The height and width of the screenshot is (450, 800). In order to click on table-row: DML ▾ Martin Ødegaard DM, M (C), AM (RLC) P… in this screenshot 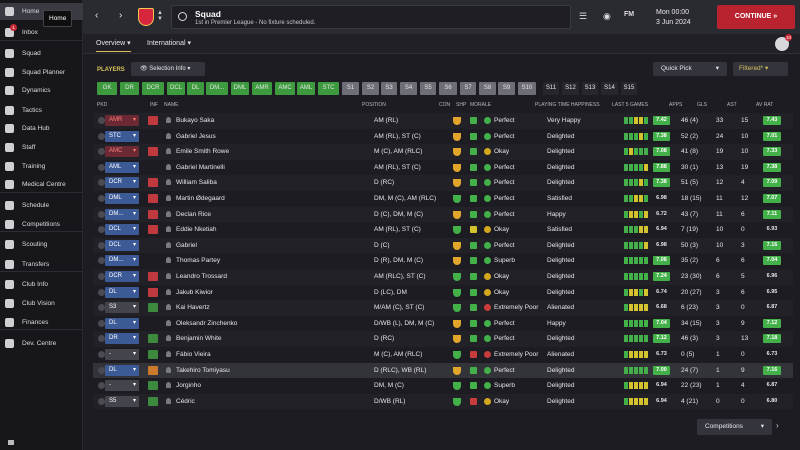, I will do `click(443, 199)`.